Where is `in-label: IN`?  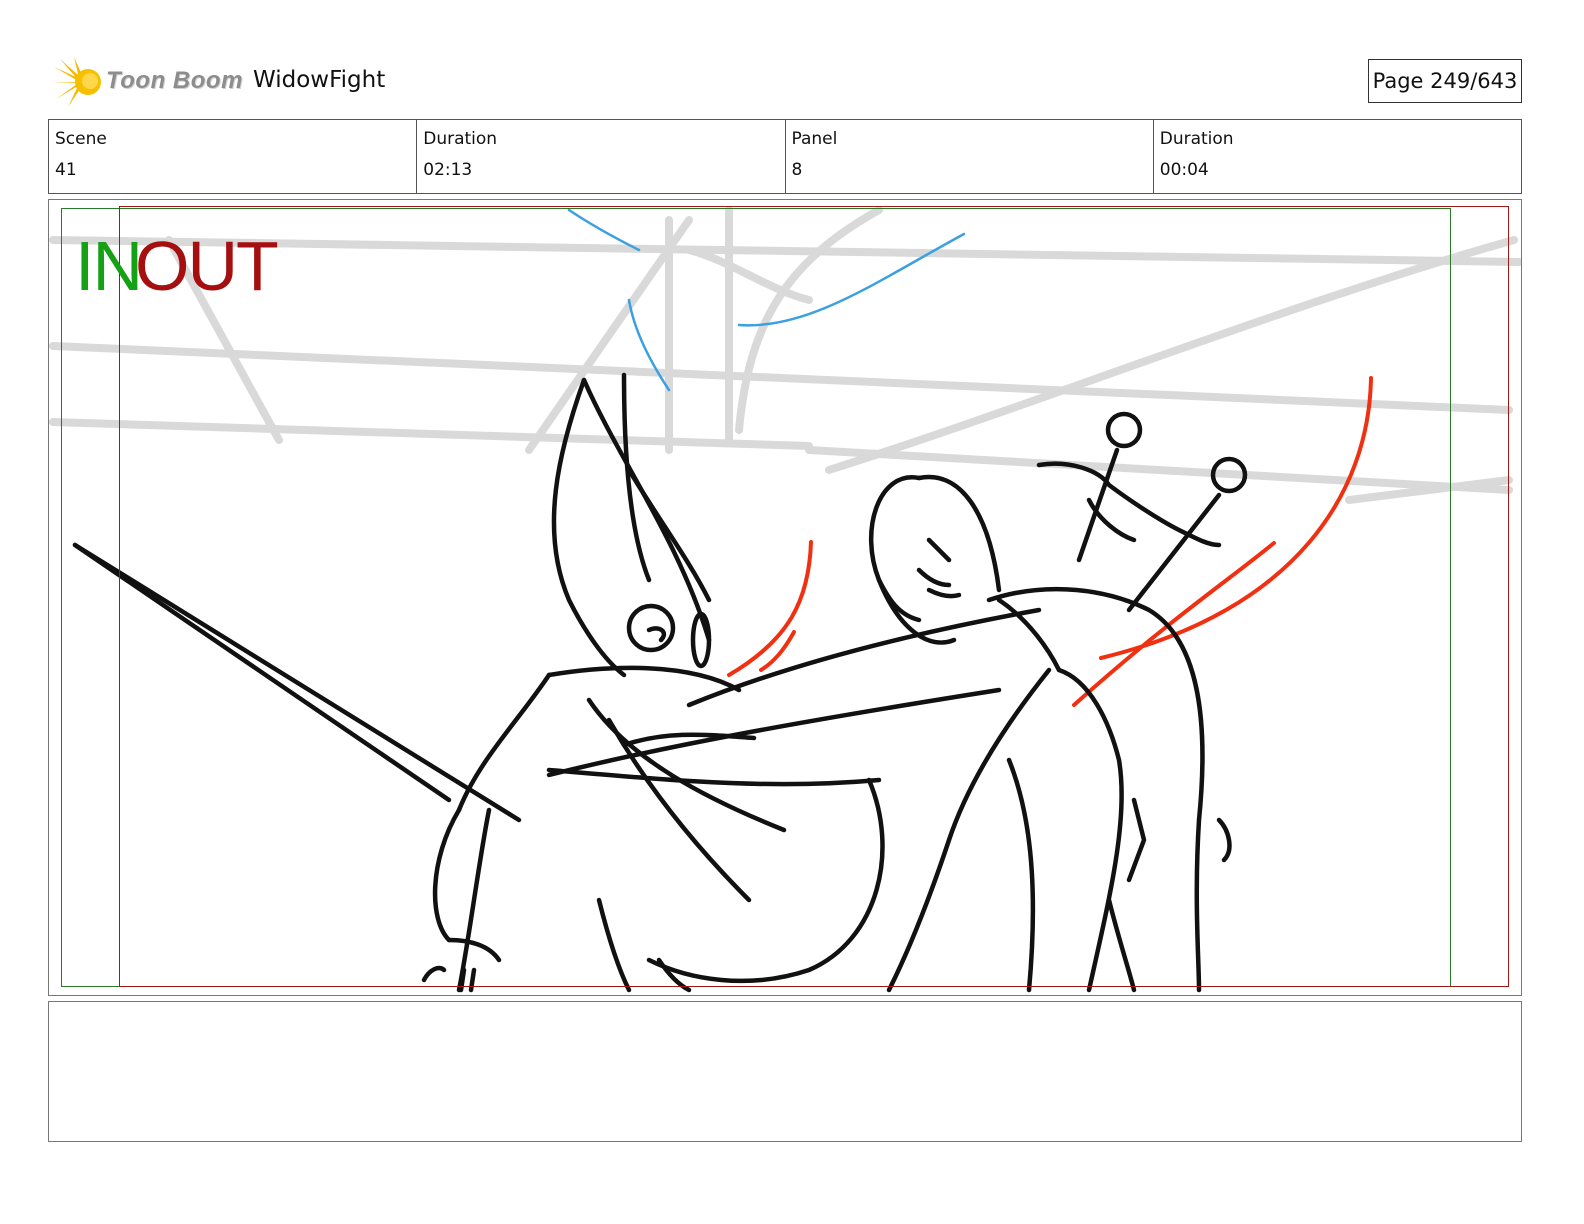 in-label: IN is located at coordinates (109, 266).